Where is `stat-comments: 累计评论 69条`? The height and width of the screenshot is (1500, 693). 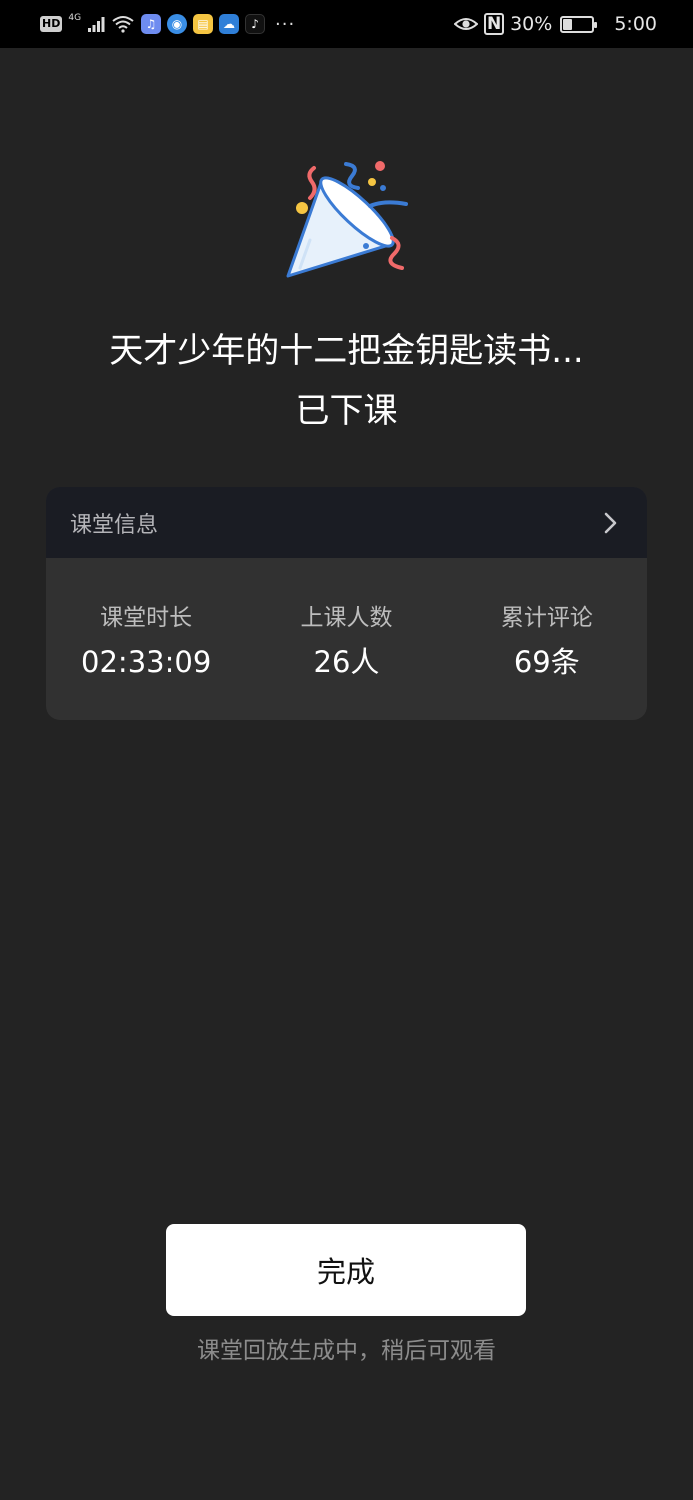
stat-comments: 累计评论 69条 is located at coordinates (547, 661).